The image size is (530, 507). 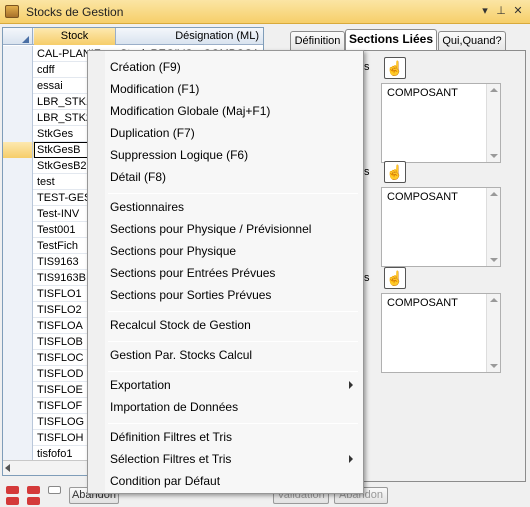 What do you see at coordinates (75, 36) in the screenshot?
I see `column-header-stock: Stock` at bounding box center [75, 36].